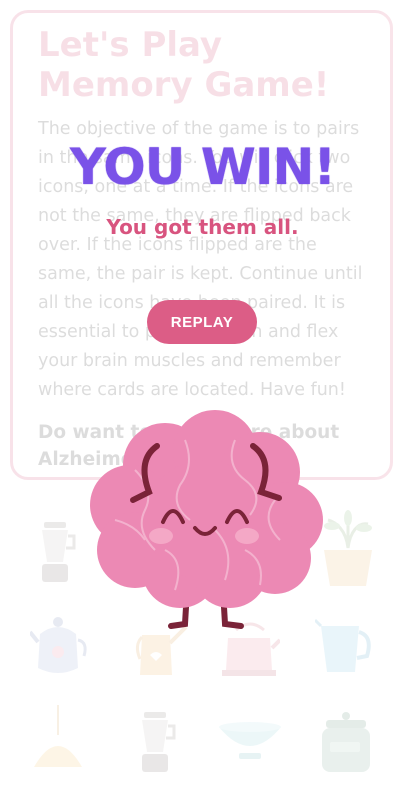 This screenshot has height=785, width=405. What do you see at coordinates (202, 227) in the screenshot?
I see `win-subtitle: You got them all.` at bounding box center [202, 227].